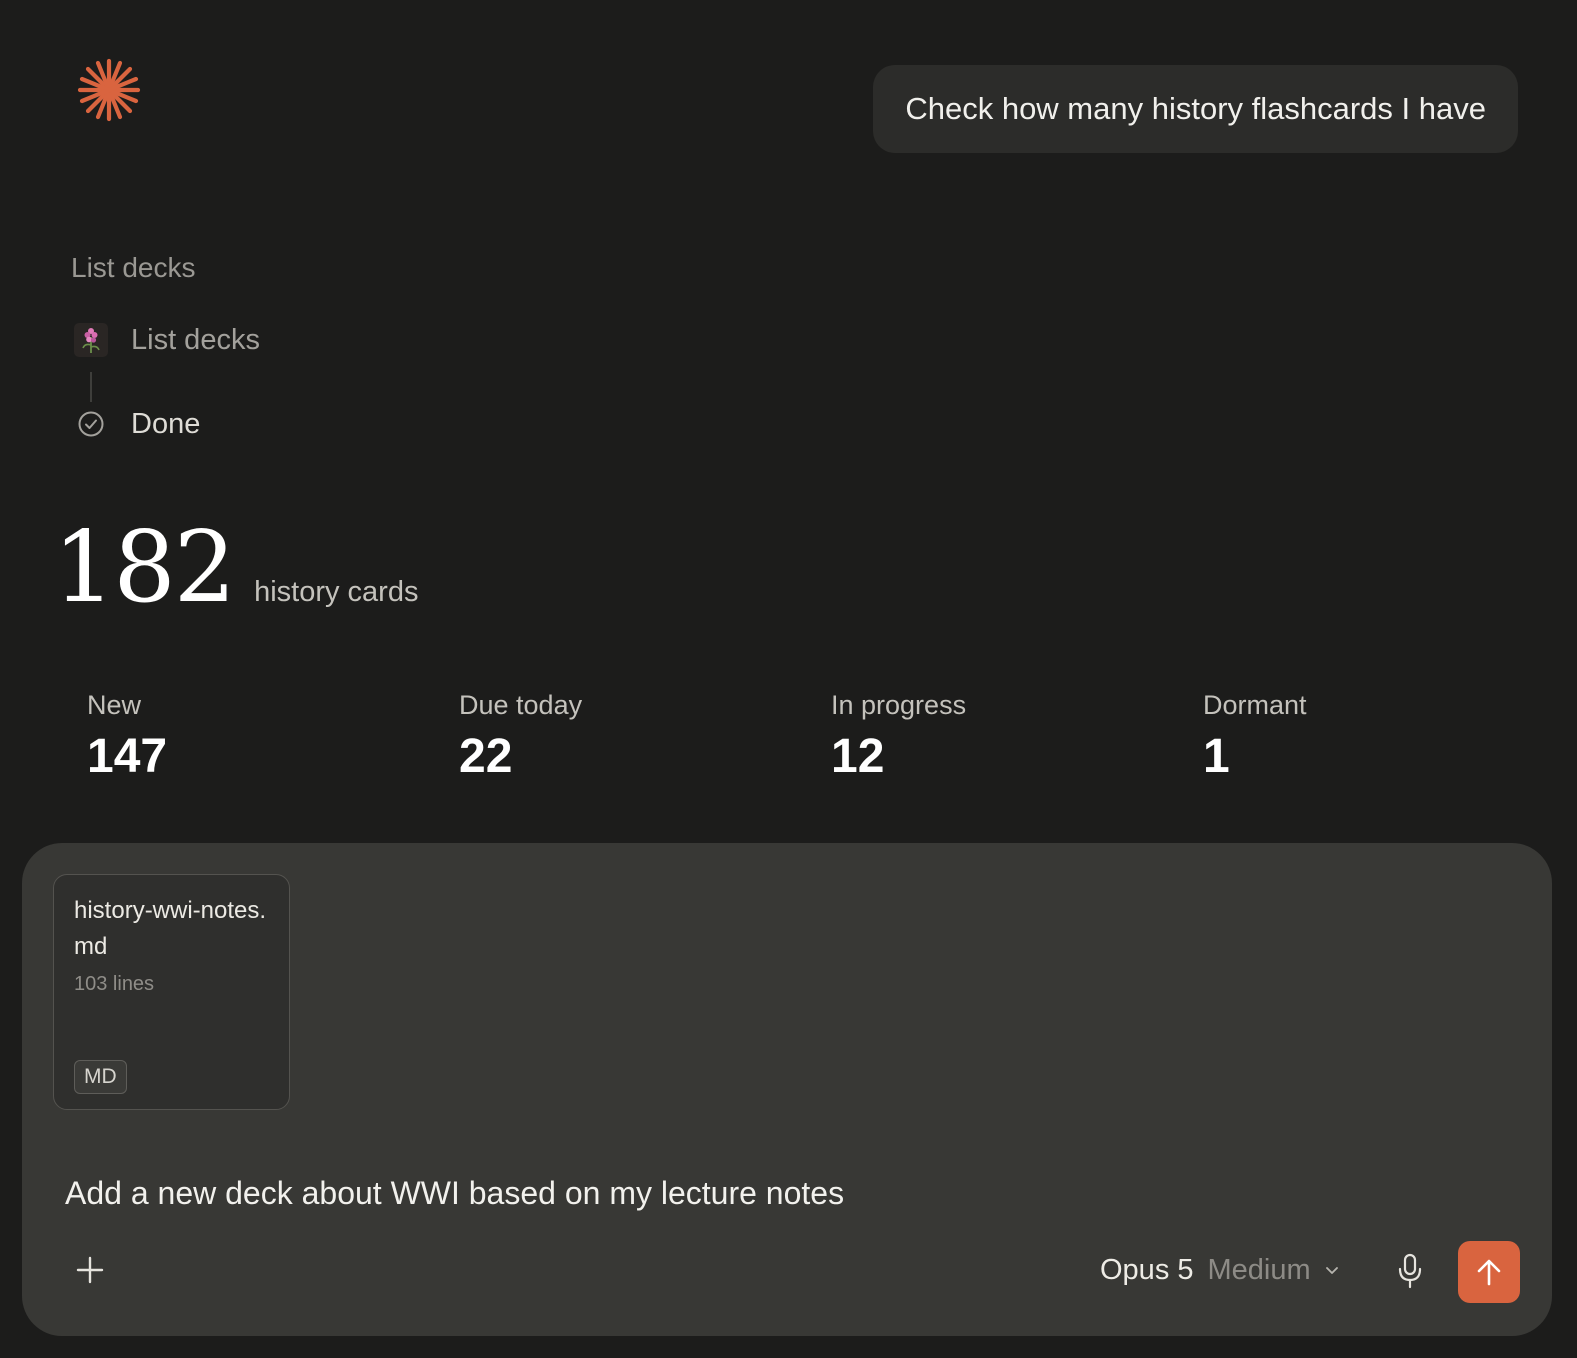  Describe the element at coordinates (195, 339) in the screenshot. I see `tool-step-label: List decks` at that location.